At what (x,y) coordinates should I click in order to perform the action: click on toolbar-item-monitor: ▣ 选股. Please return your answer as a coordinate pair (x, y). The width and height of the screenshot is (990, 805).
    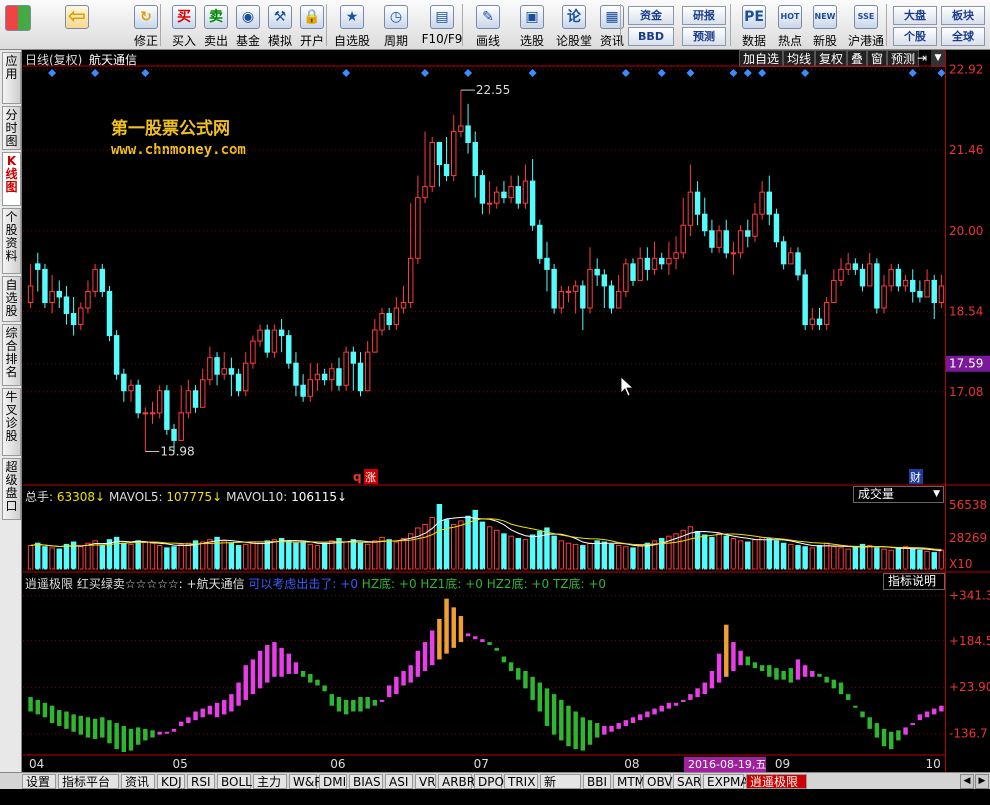
    Looking at the image, I should click on (532, 25).